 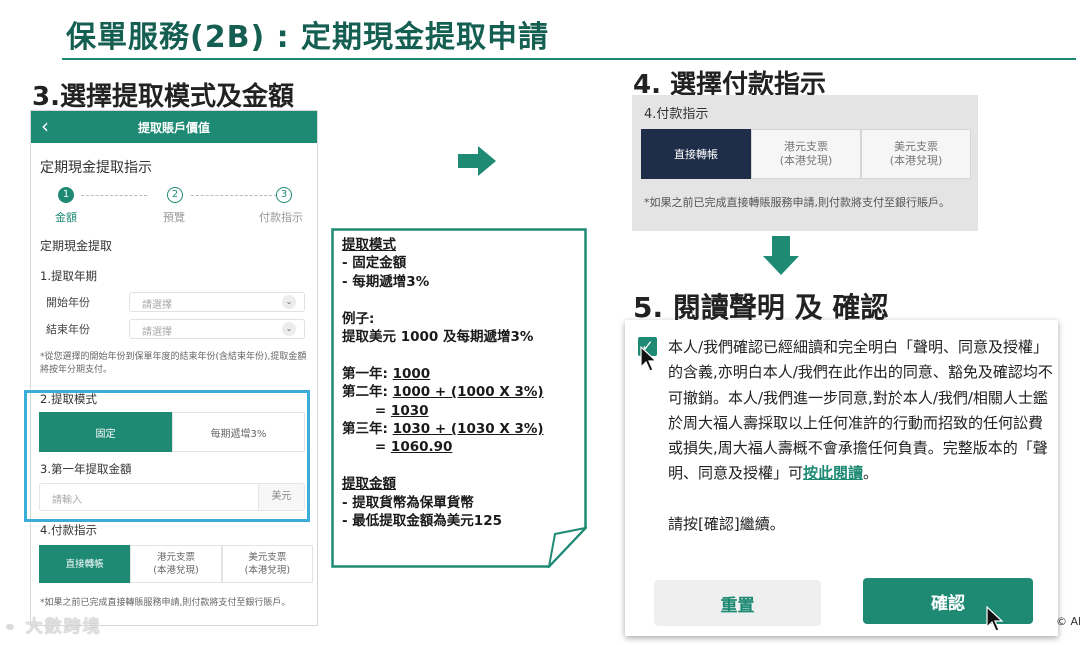 What do you see at coordinates (76, 246) in the screenshot?
I see `phone-subheading: 定期現金提取` at bounding box center [76, 246].